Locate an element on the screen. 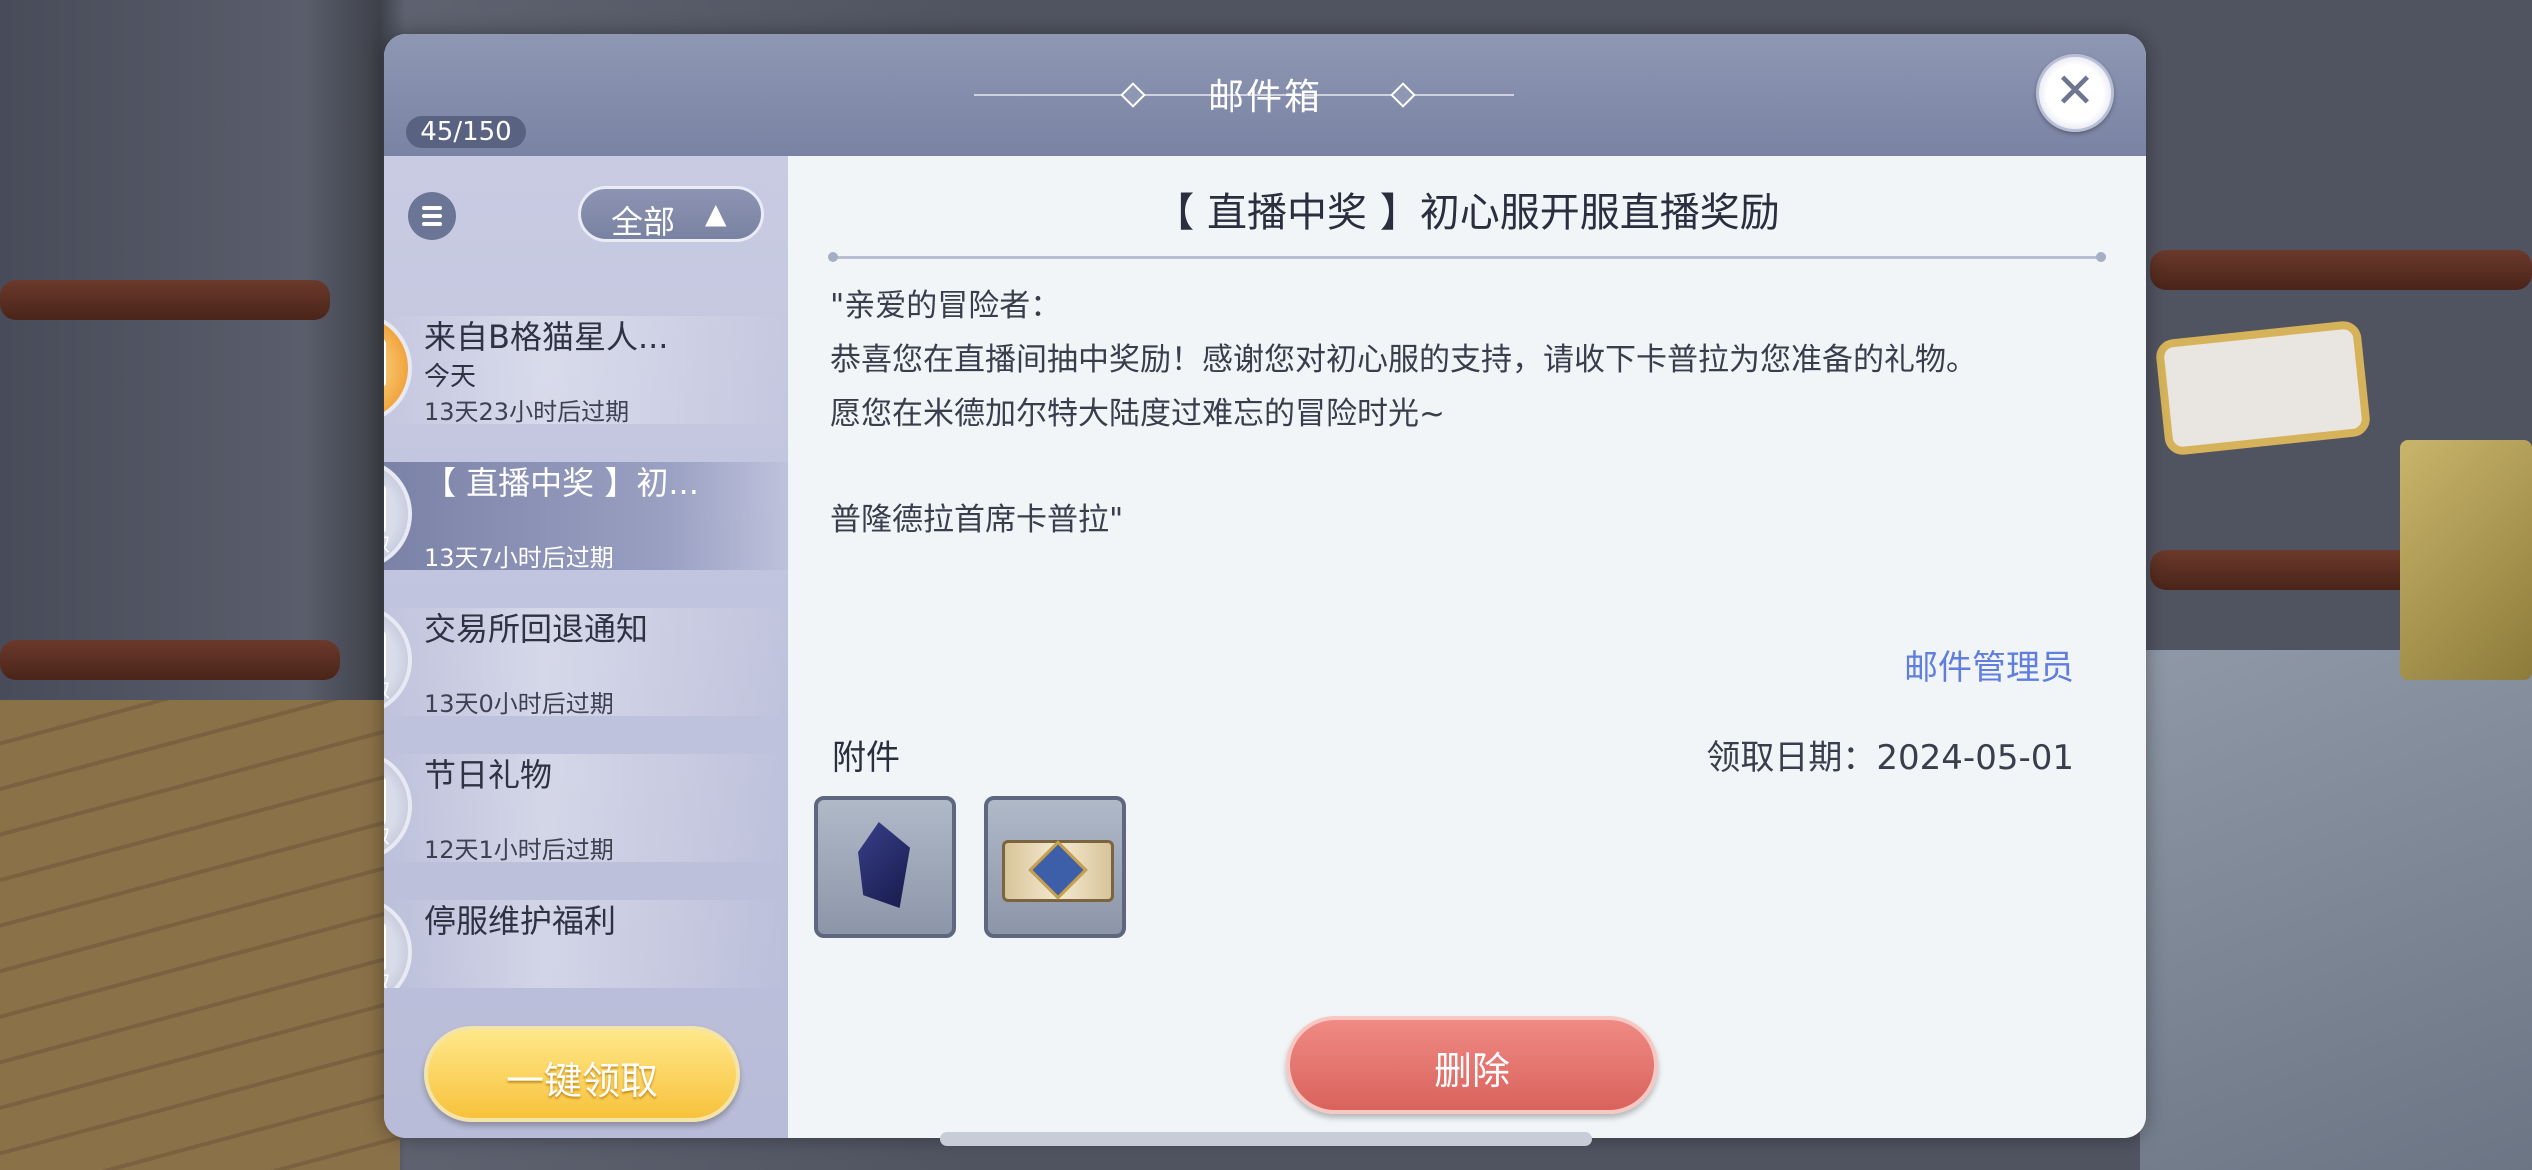 The height and width of the screenshot is (1170, 2532). attachment-slot-crystal is located at coordinates (885, 867).